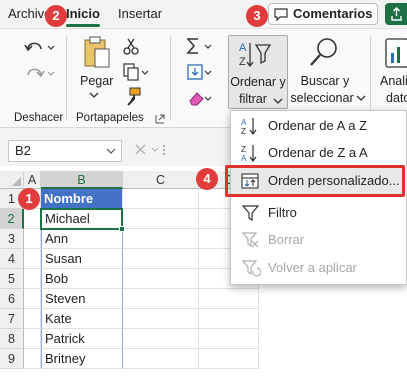 The image size is (407, 377). I want to click on cell-a6, so click(32, 299).